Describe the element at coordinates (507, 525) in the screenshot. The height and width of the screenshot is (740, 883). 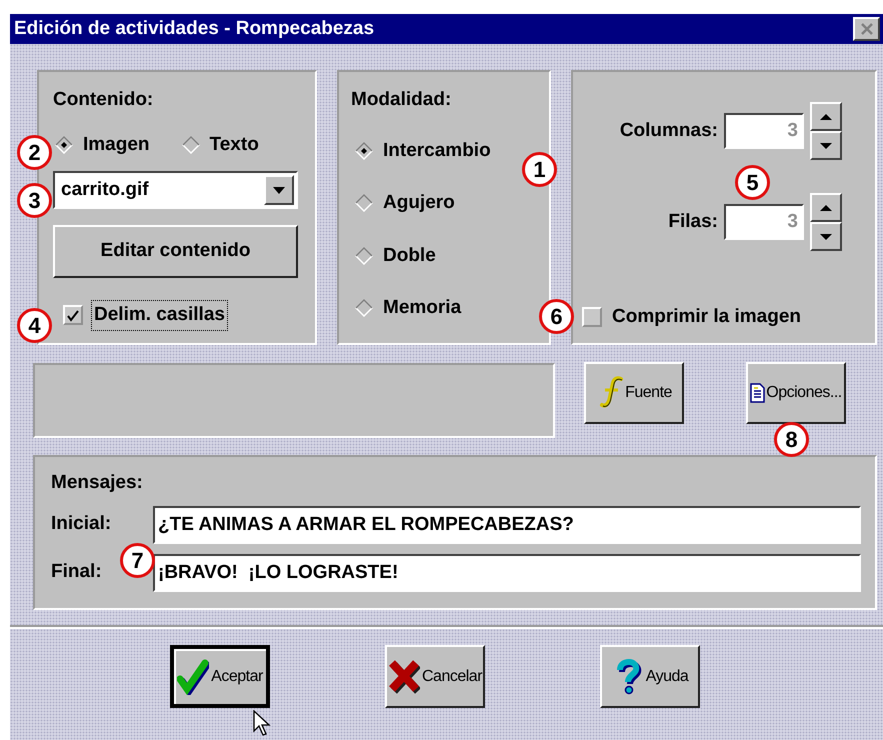
I see `message-field: ¿TE ANIMAS A ARMAR EL ROMPECABEZAS?` at that location.